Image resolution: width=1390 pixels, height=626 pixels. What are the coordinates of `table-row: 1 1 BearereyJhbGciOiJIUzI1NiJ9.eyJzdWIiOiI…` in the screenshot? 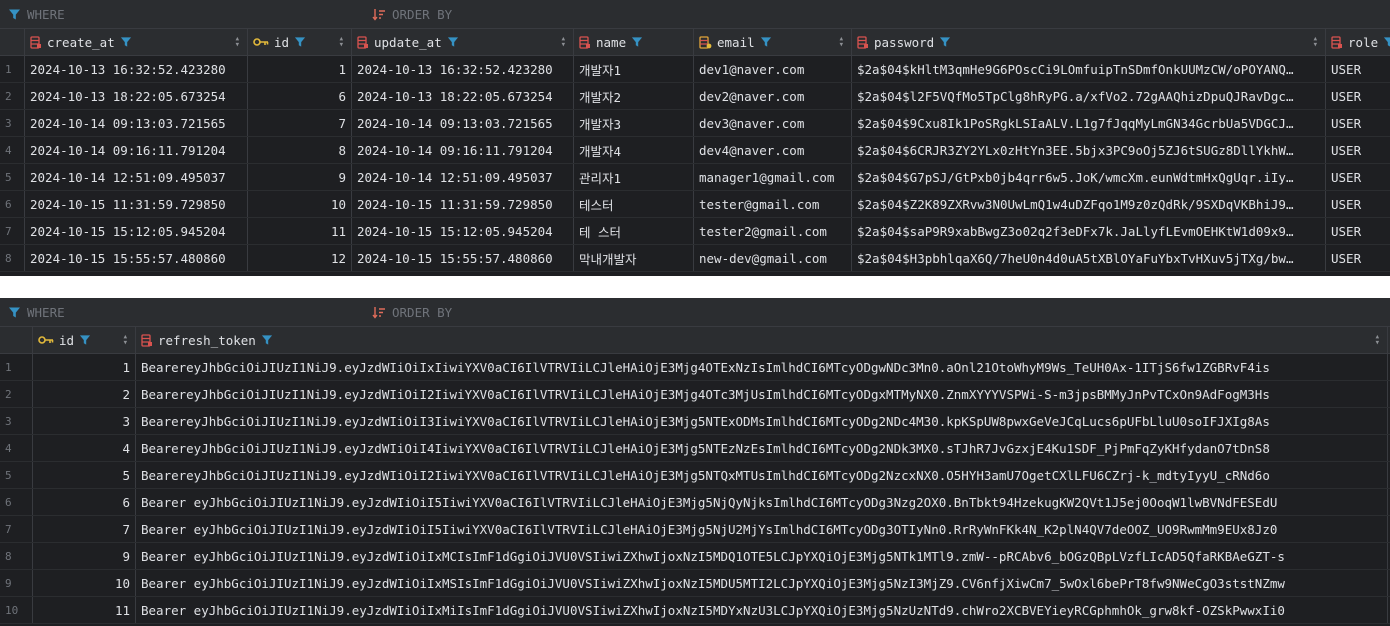 It's located at (695, 367).